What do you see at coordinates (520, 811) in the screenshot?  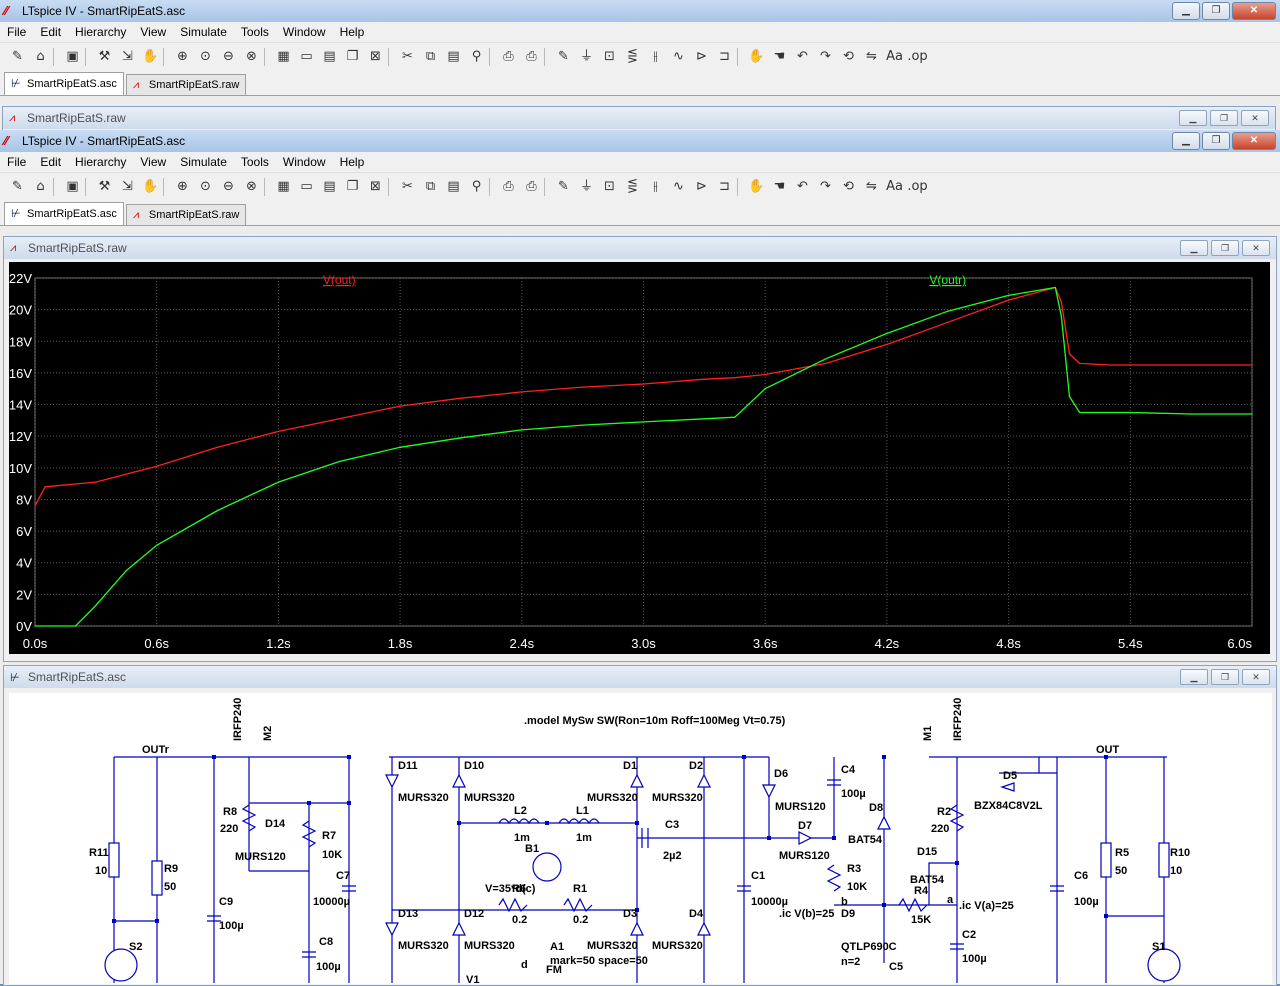 I see `schematic-label: L2` at bounding box center [520, 811].